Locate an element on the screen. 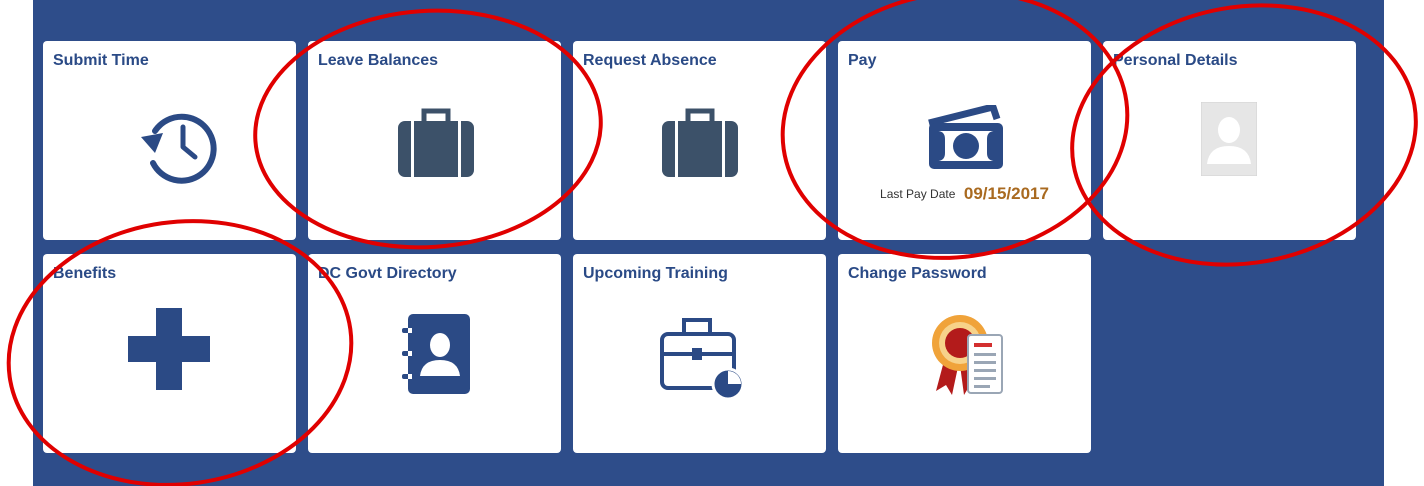 Image resolution: width=1424 pixels, height=486 pixels. last-pay-date-label: Last Pay Date is located at coordinates (918, 194).